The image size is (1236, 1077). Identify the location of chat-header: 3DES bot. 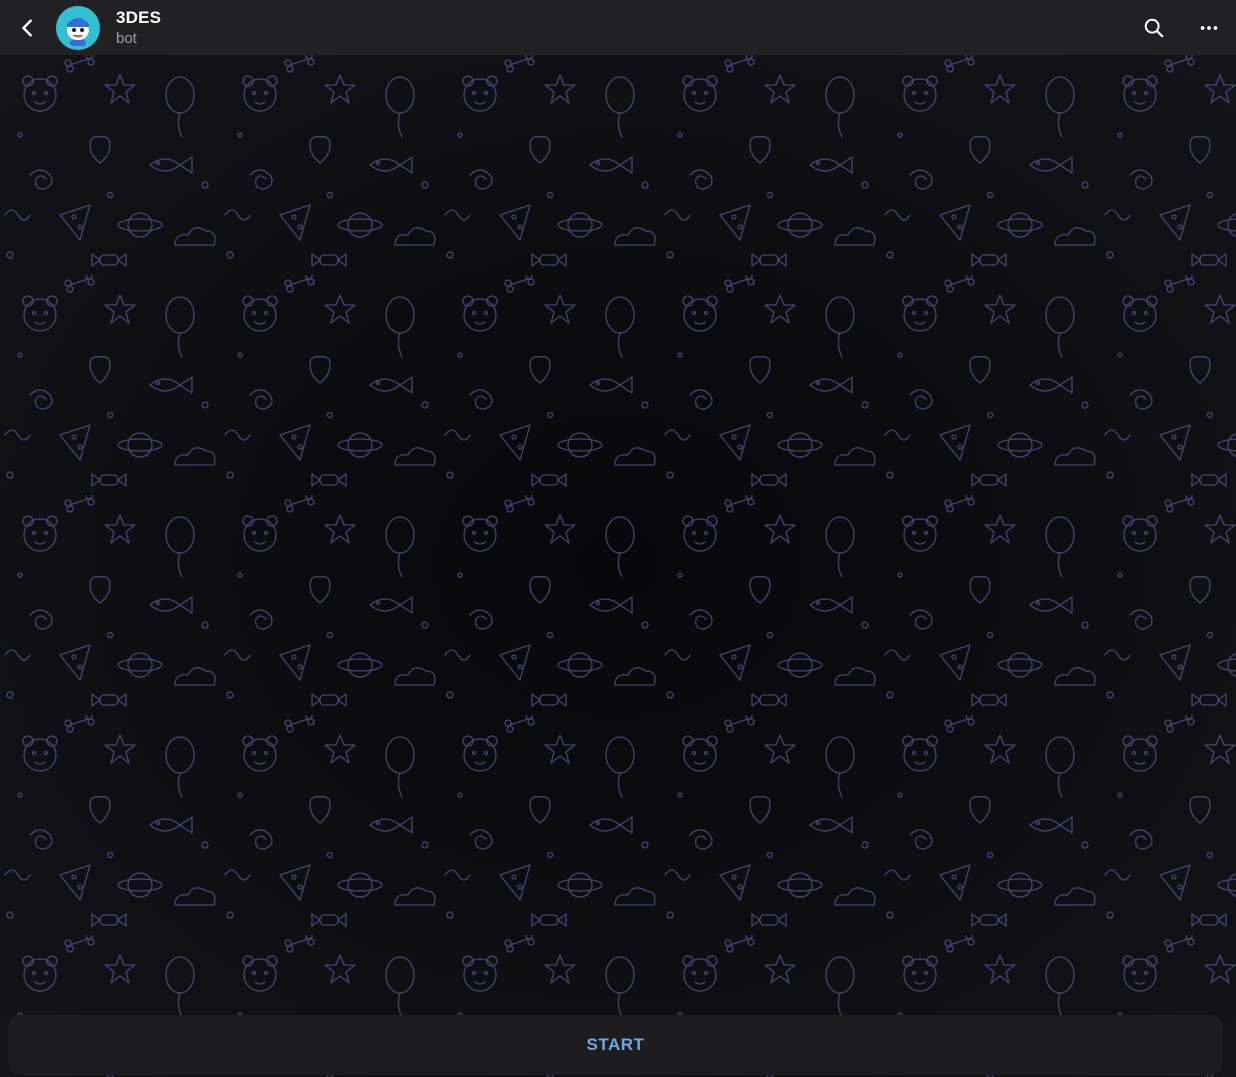
(618, 27).